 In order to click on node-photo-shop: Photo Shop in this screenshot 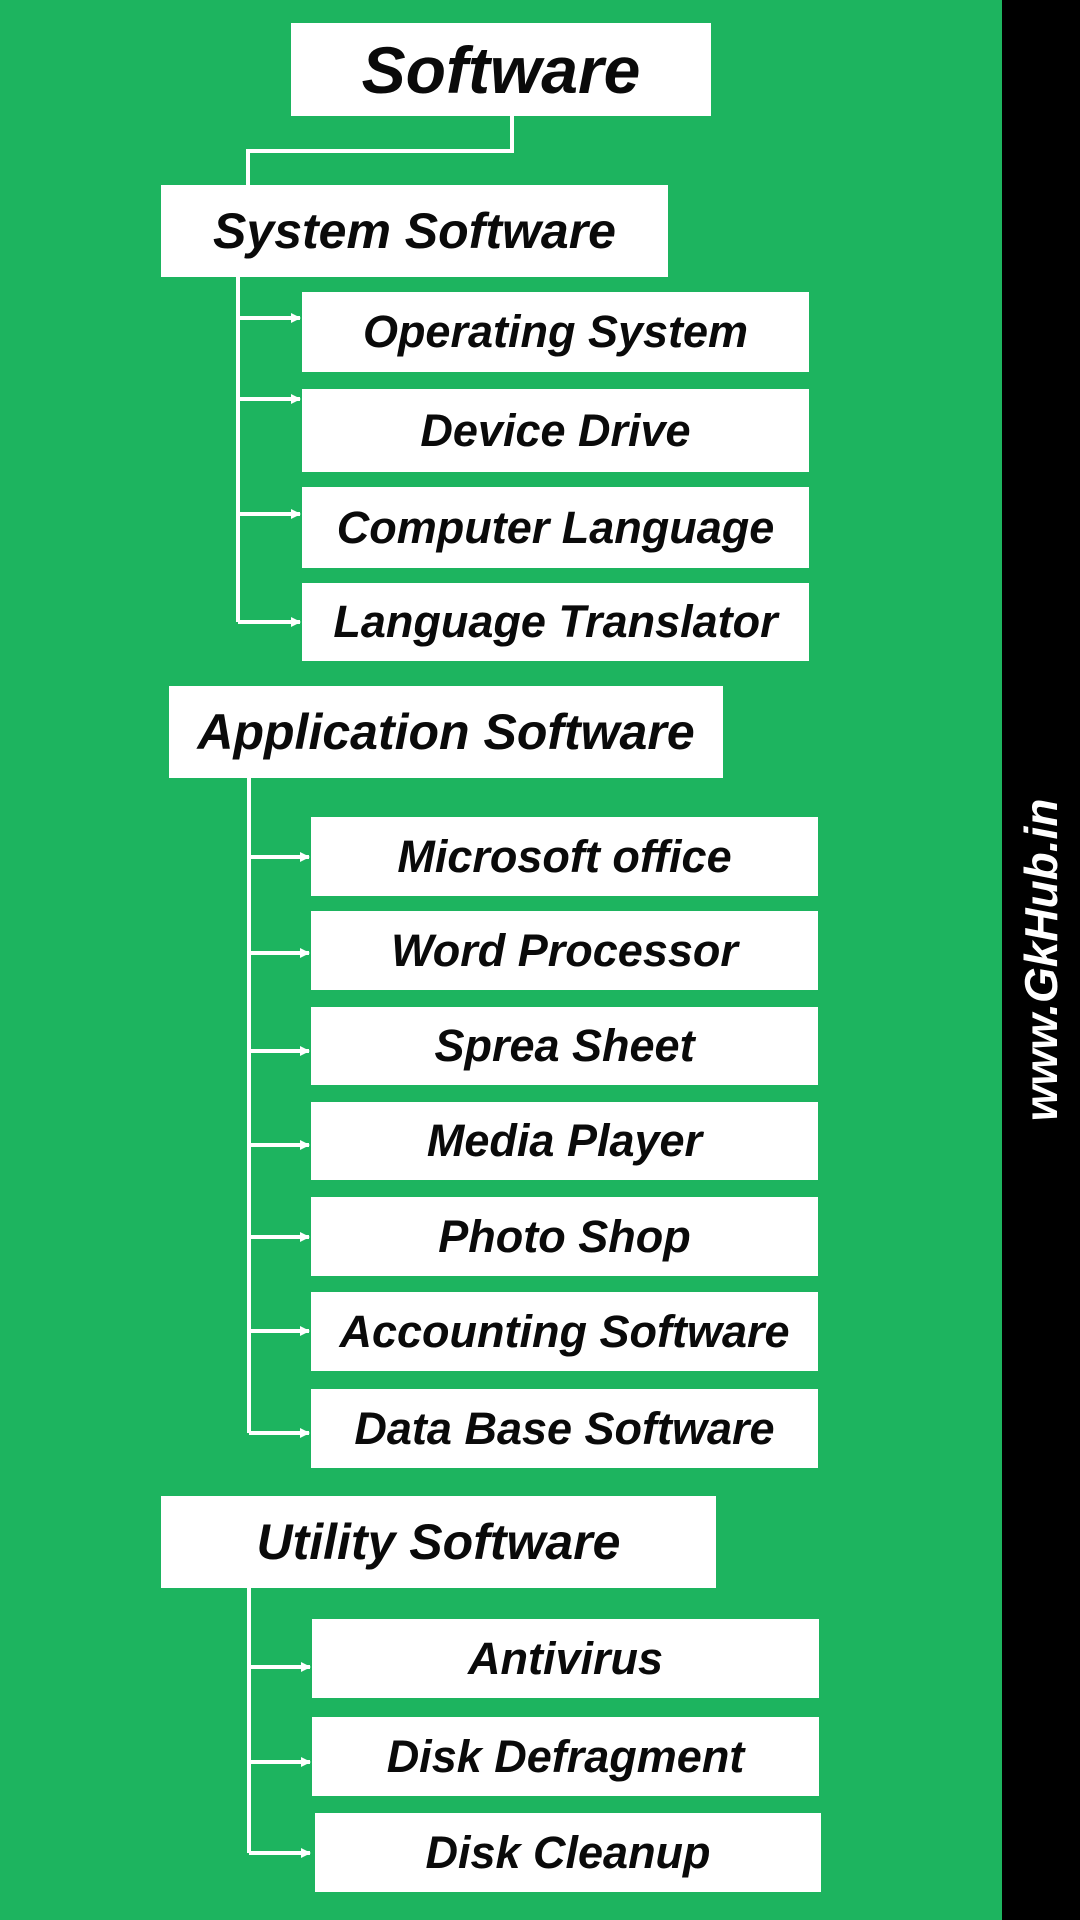, I will do `click(564, 1236)`.